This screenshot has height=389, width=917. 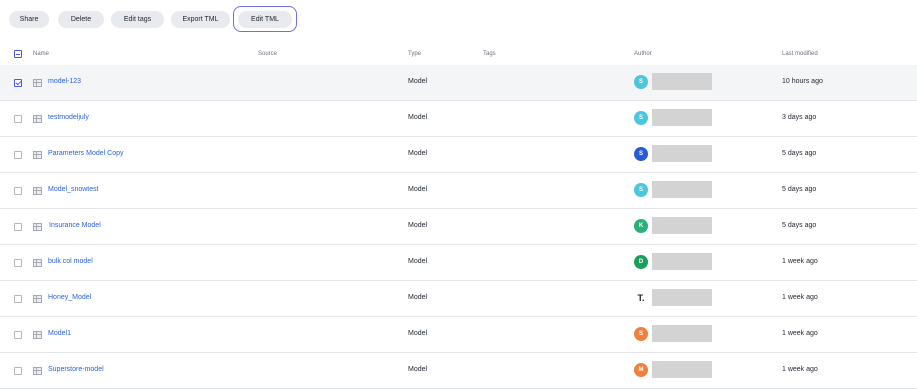 I want to click on column-header-source: Source, so click(x=267, y=54).